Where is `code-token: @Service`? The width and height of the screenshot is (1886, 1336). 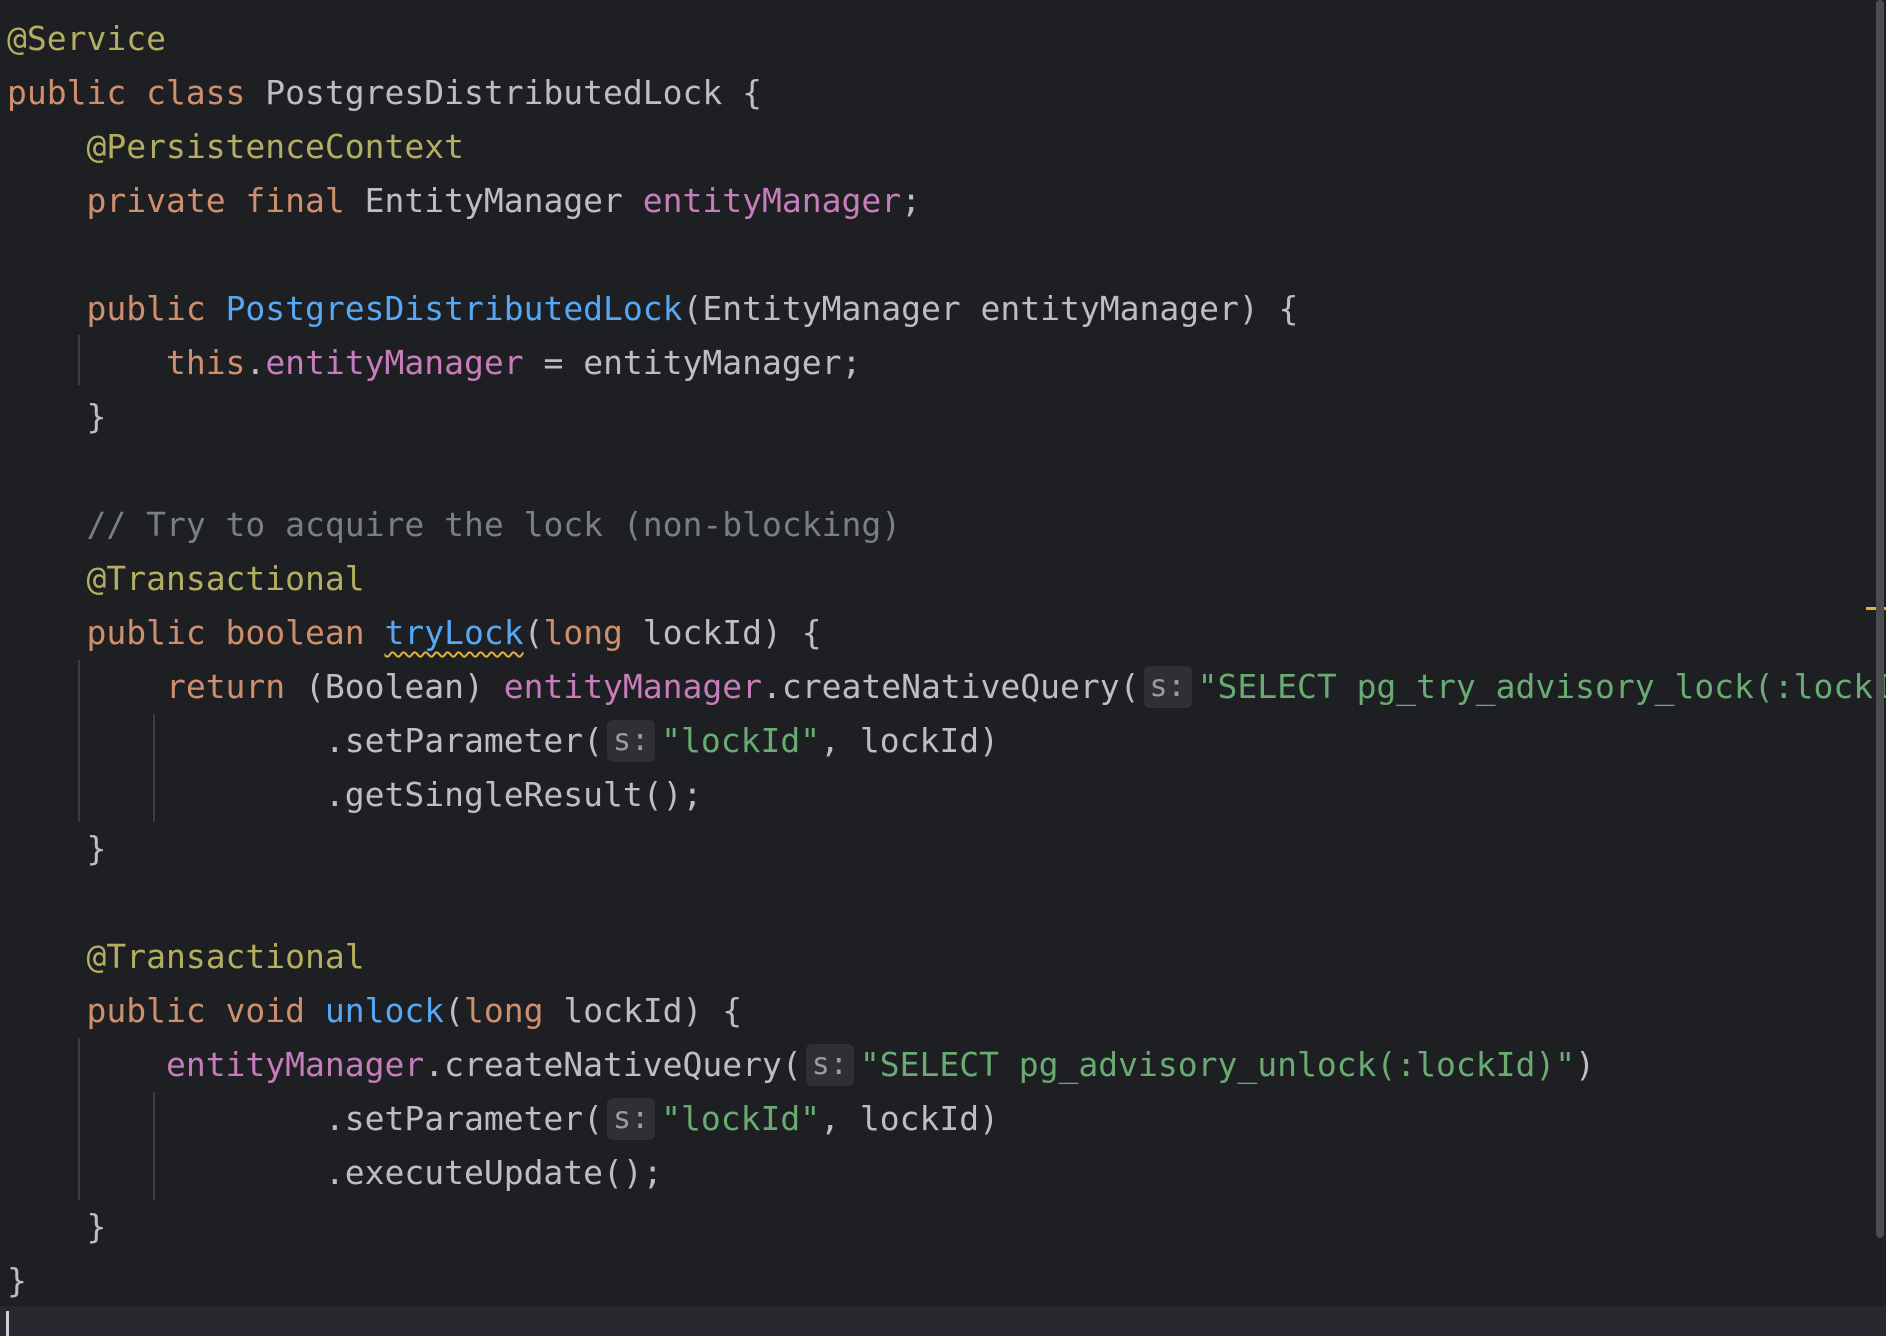 code-token: @Service is located at coordinates (86, 38).